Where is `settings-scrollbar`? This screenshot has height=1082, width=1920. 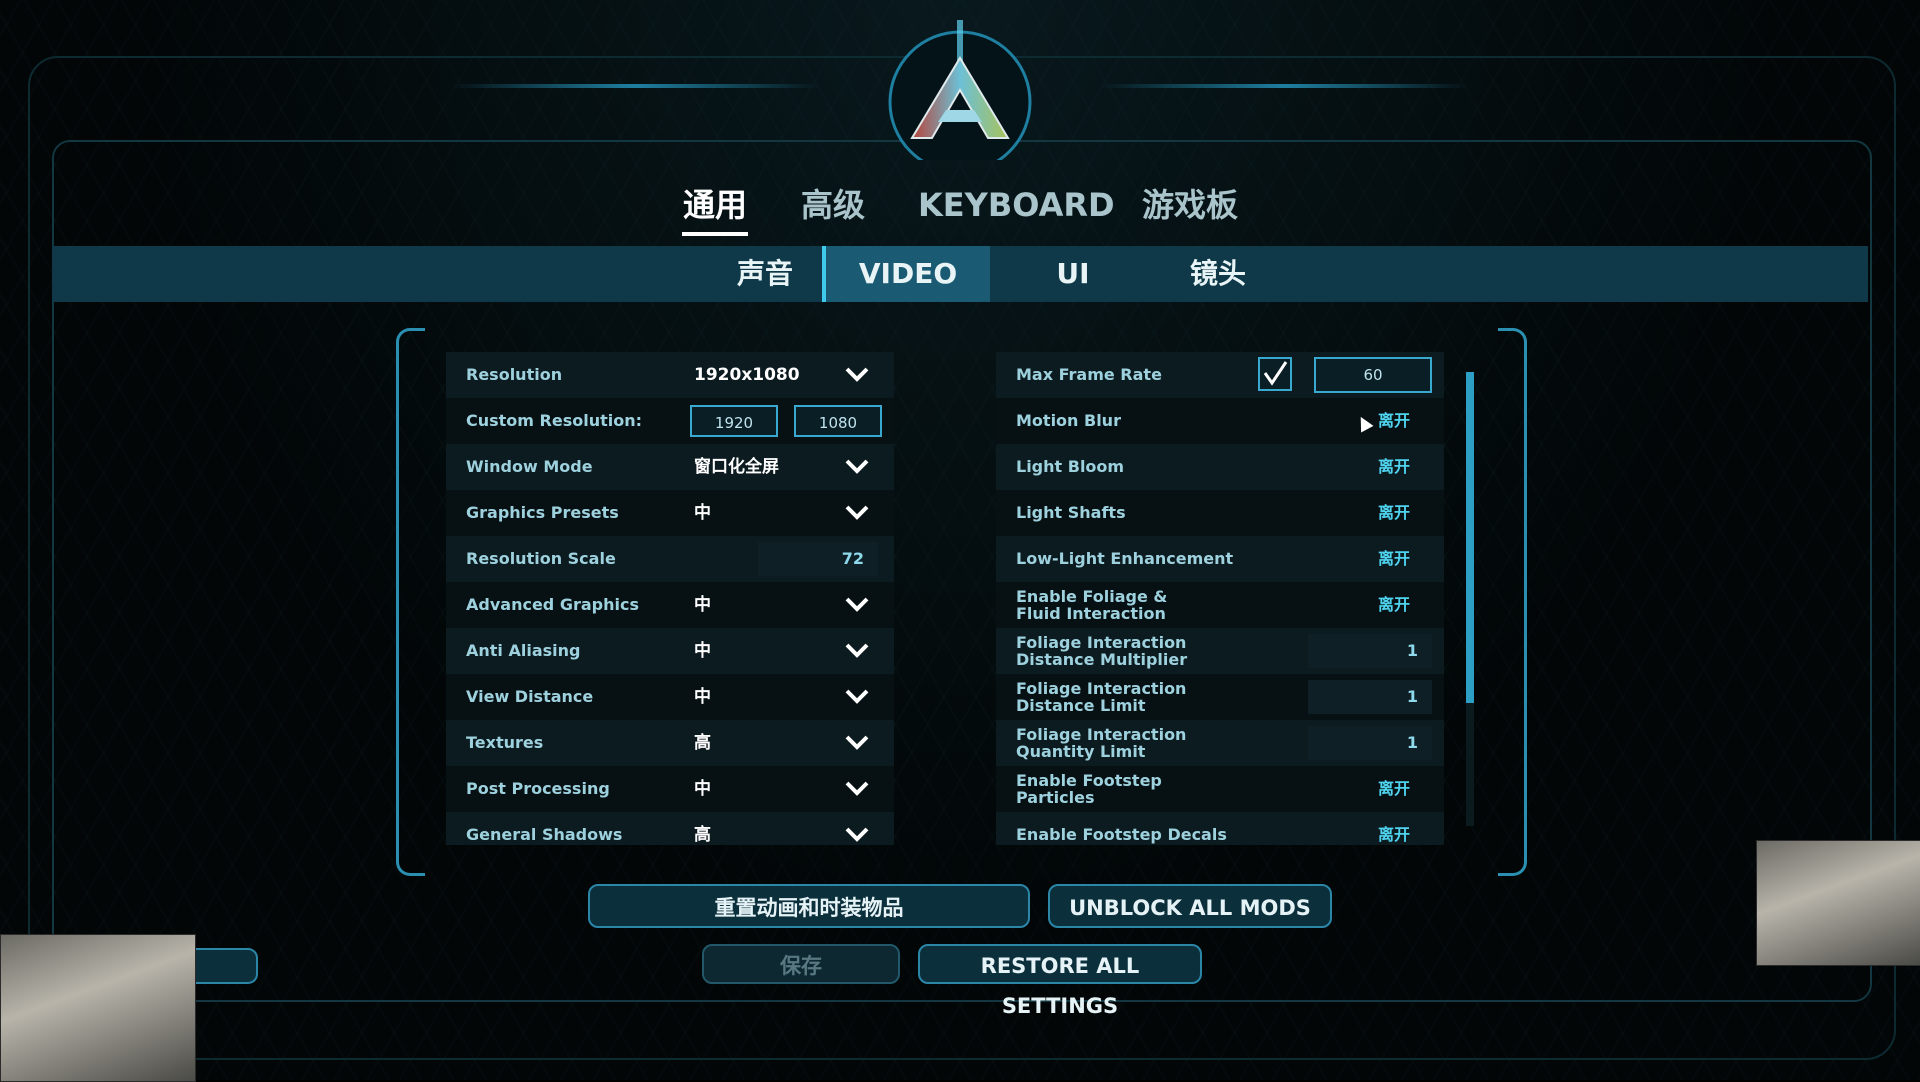
settings-scrollbar is located at coordinates (1470, 599).